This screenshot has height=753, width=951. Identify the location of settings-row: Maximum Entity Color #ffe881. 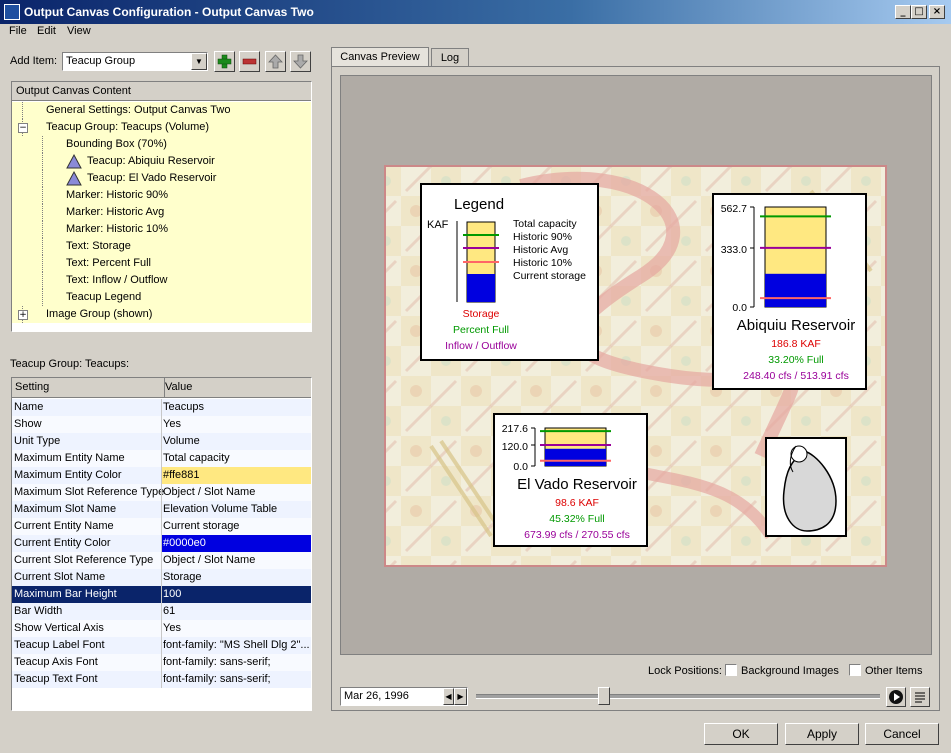
(161, 475).